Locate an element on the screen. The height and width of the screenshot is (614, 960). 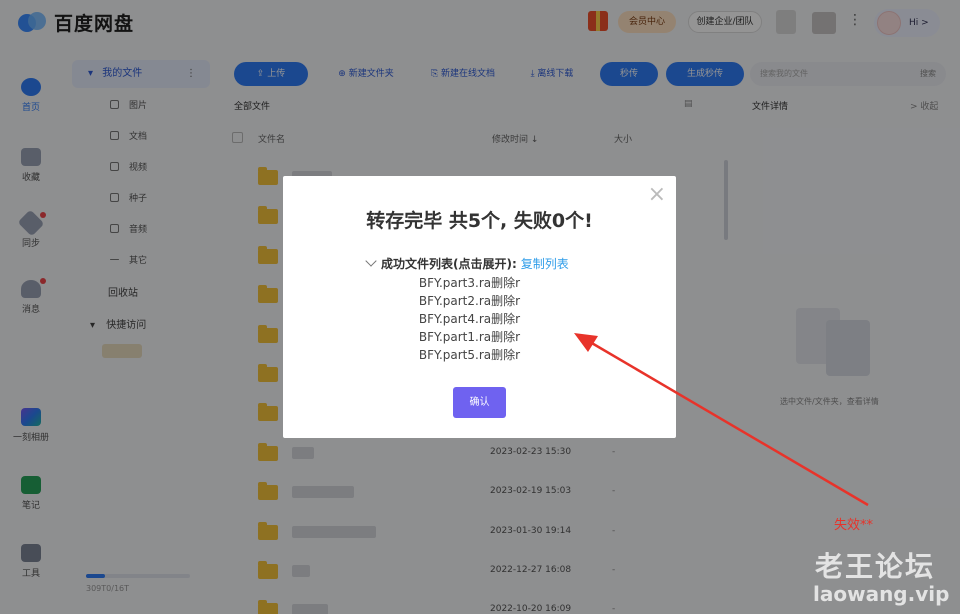
annotation-arrow is located at coordinates (721, 420).